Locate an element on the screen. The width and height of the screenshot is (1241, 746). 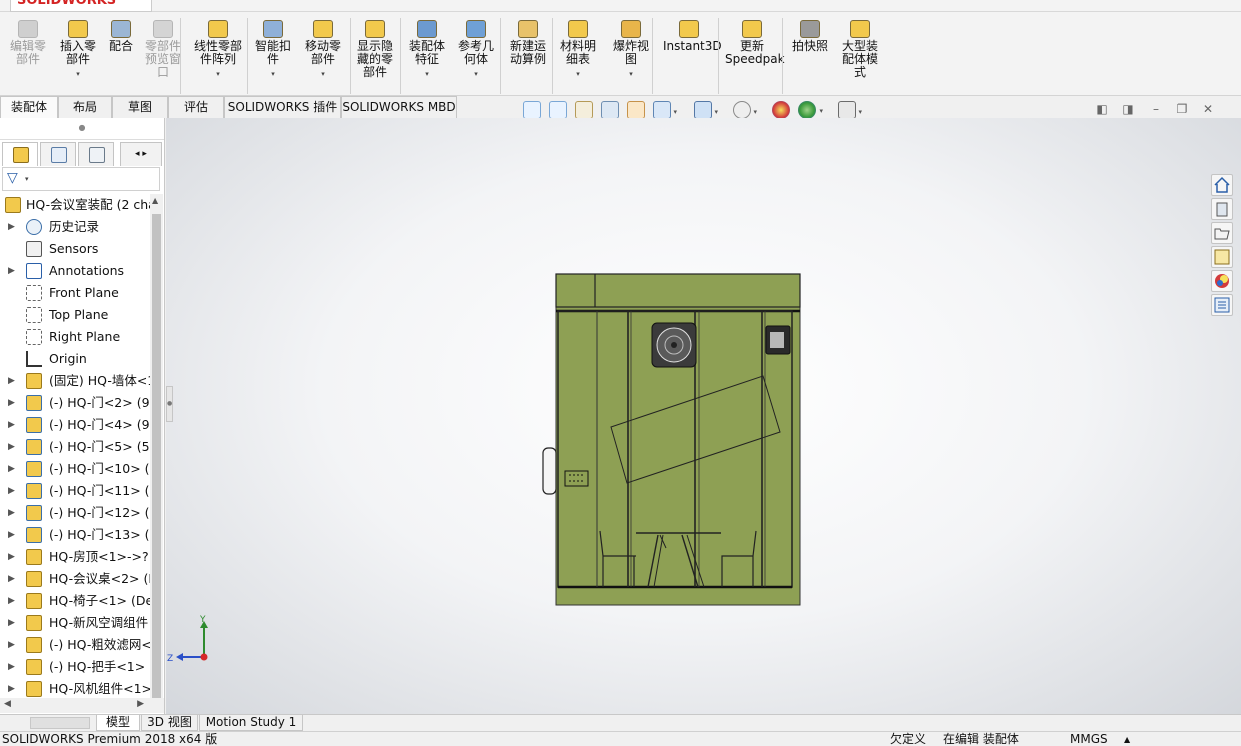
tree-item: ▶ (固定) HQ-墙体<1 is located at coordinates (76, 381).